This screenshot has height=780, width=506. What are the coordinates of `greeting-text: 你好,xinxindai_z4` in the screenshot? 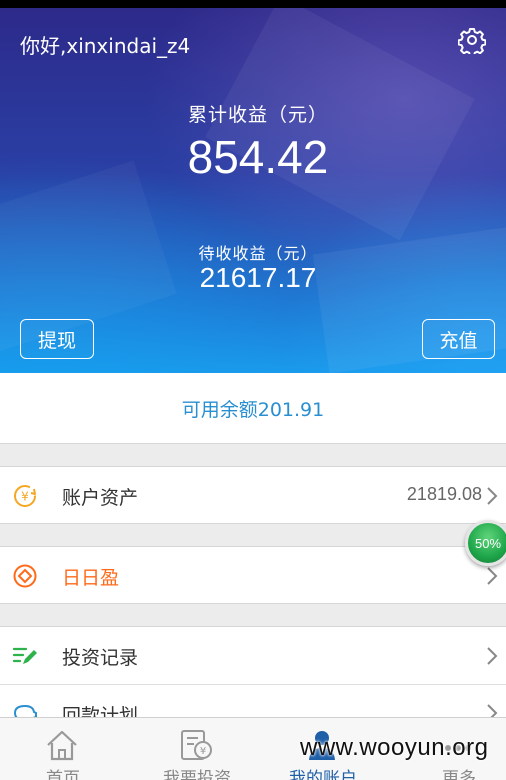 It's located at (105, 46).